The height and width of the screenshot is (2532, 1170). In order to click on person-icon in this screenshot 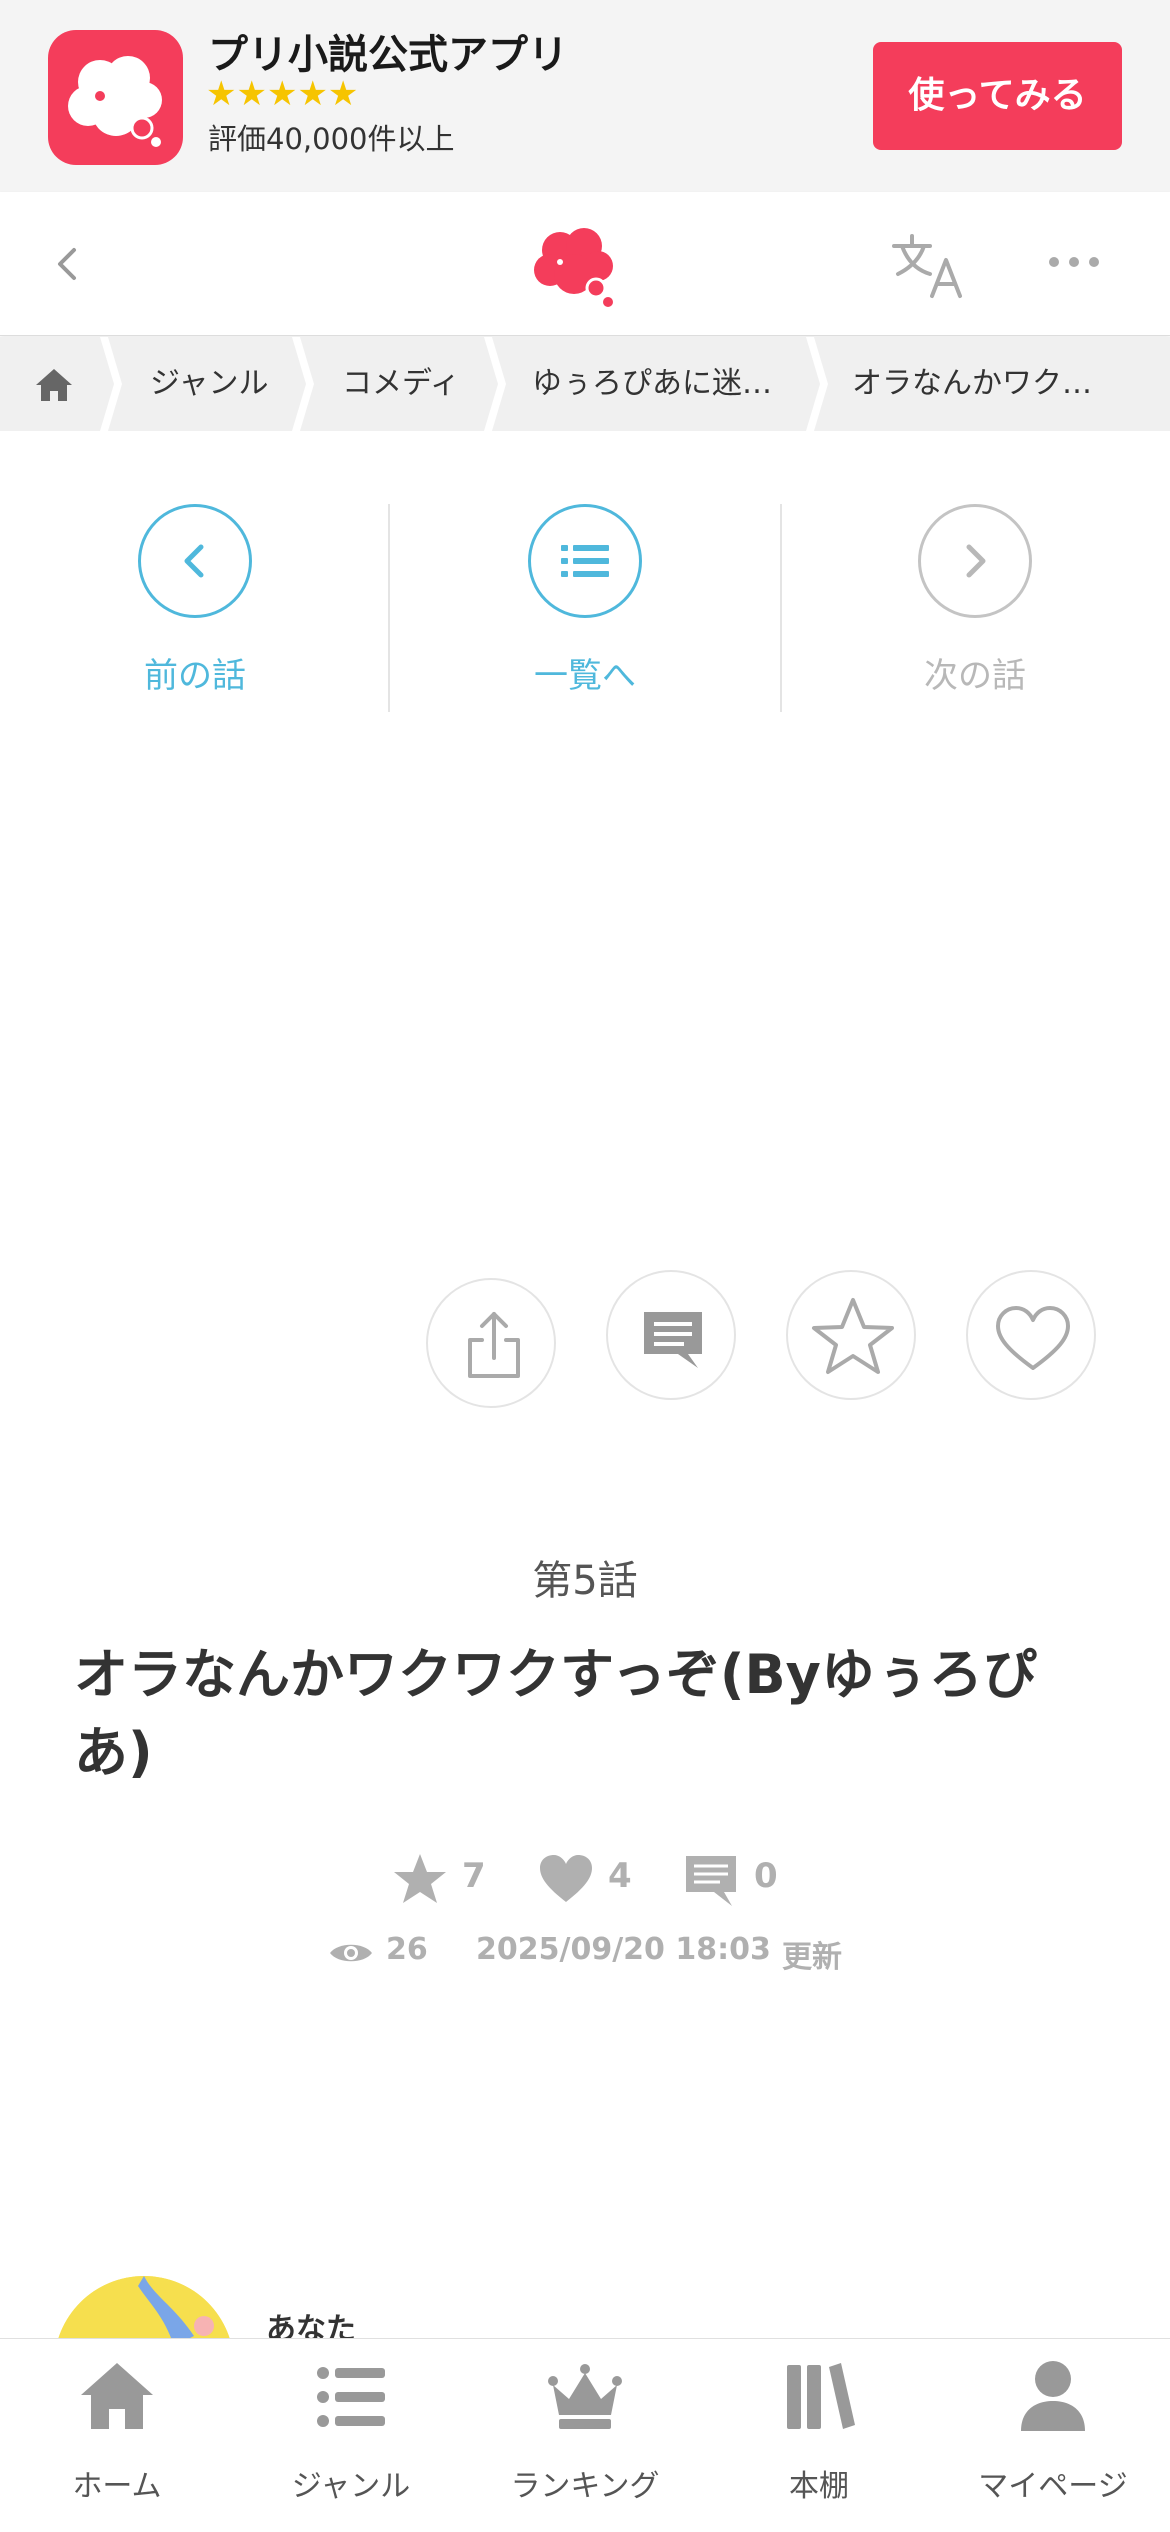, I will do `click(1053, 2396)`.